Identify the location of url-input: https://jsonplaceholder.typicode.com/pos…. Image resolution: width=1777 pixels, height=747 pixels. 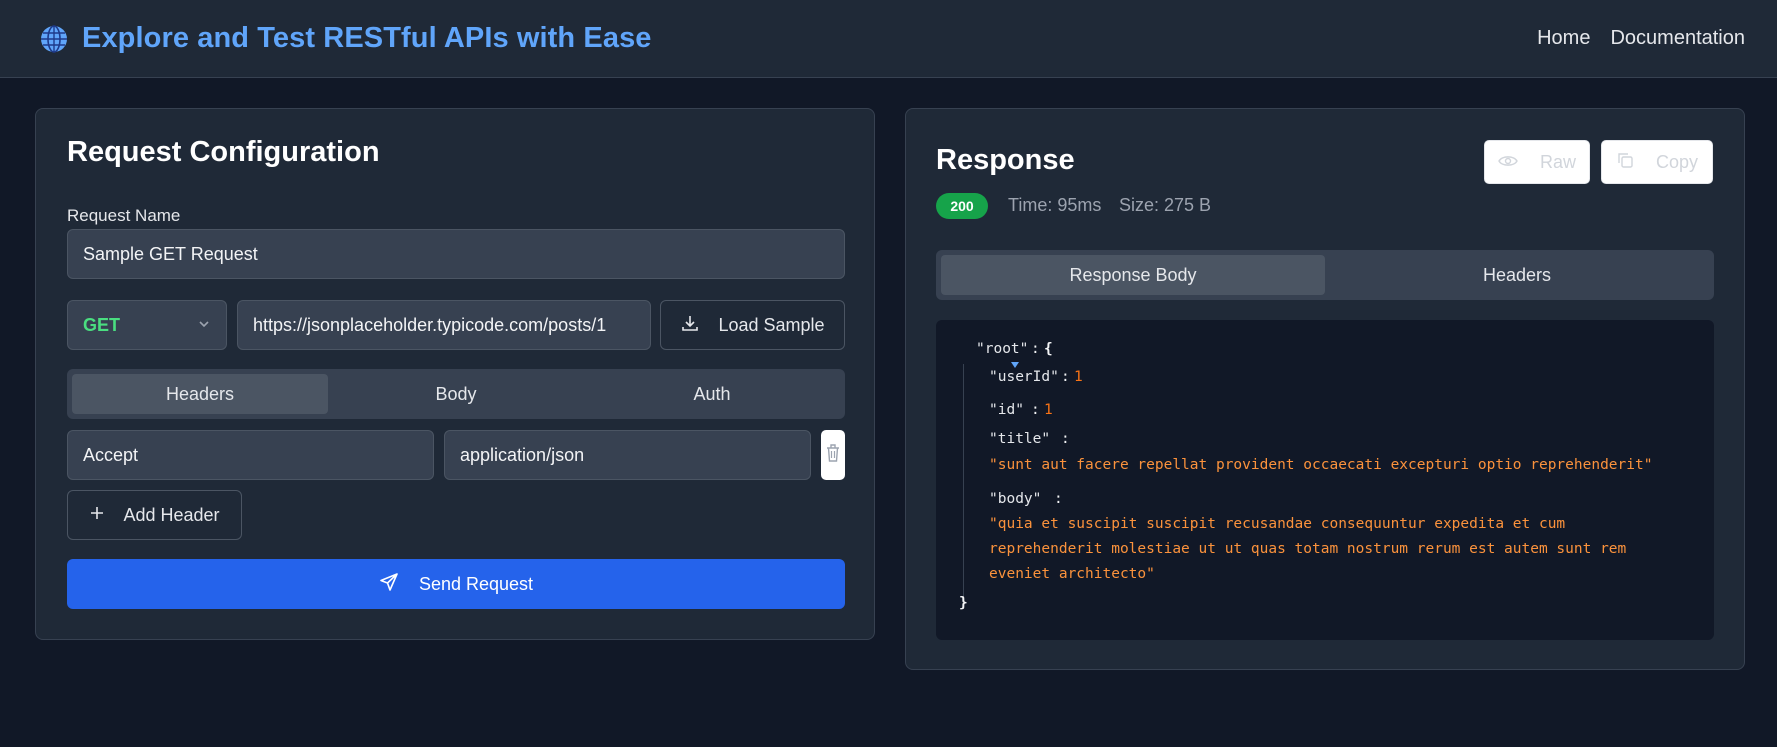
(444, 325).